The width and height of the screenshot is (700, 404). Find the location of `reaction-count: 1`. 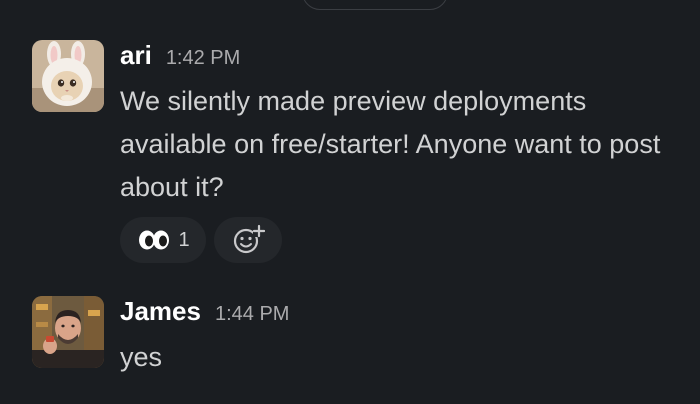

reaction-count: 1 is located at coordinates (184, 239).